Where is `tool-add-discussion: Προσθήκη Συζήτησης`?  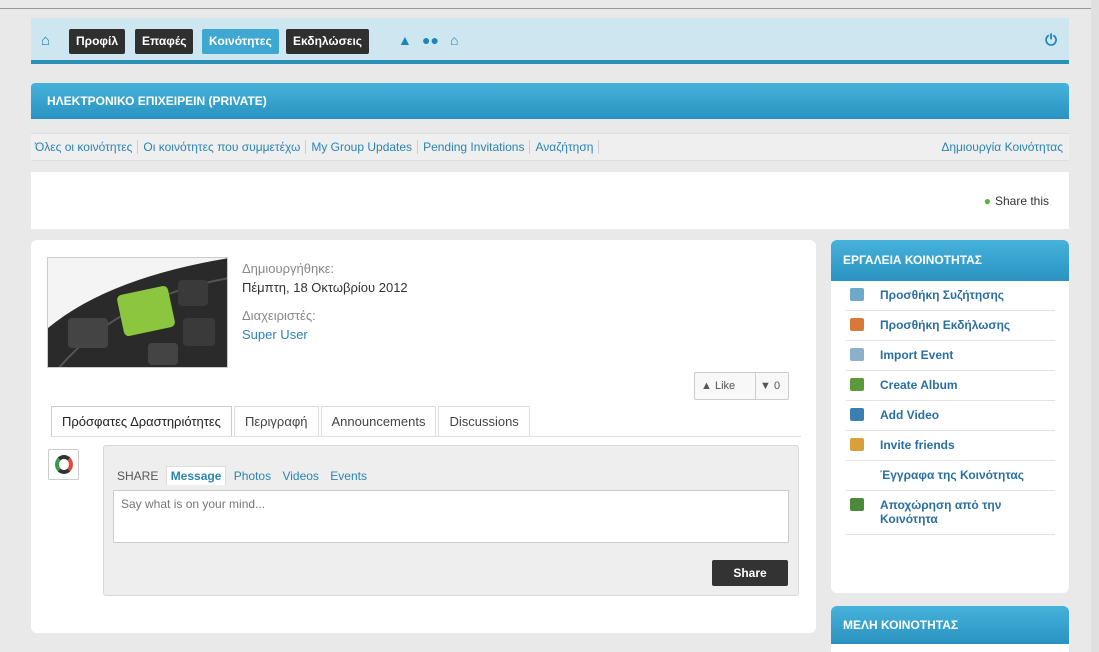
tool-add-discussion: Προσθήκη Συζήτησης is located at coordinates (950, 296).